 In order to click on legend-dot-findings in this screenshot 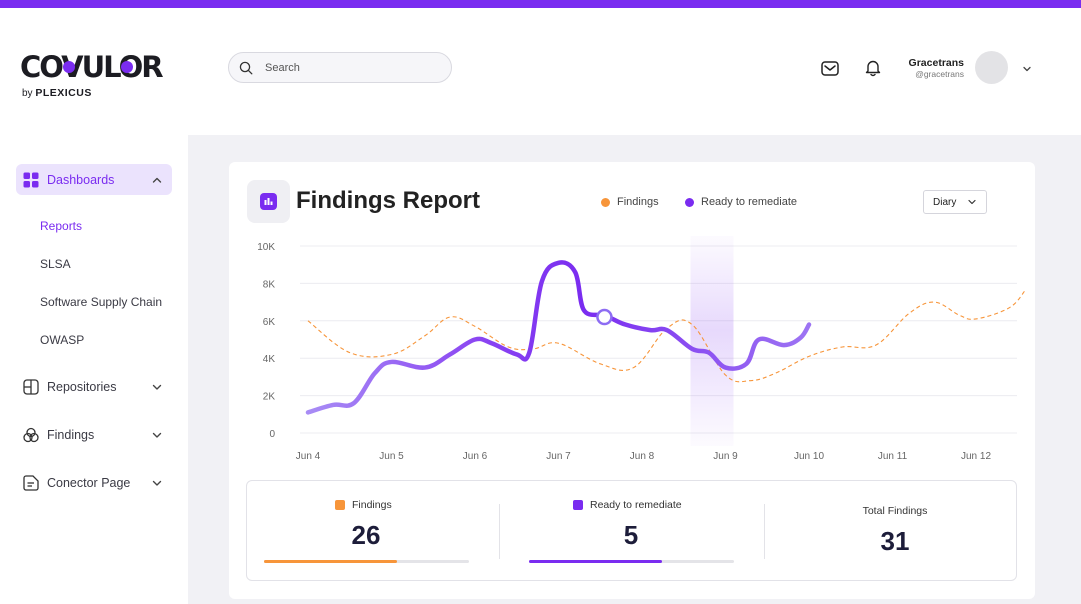, I will do `click(605, 202)`.